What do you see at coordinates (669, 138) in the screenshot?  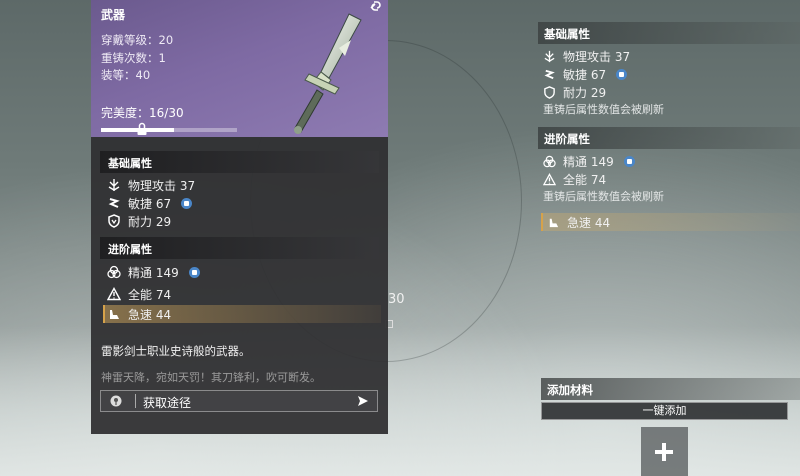 I see `compare-advanced-header: 进阶属性` at bounding box center [669, 138].